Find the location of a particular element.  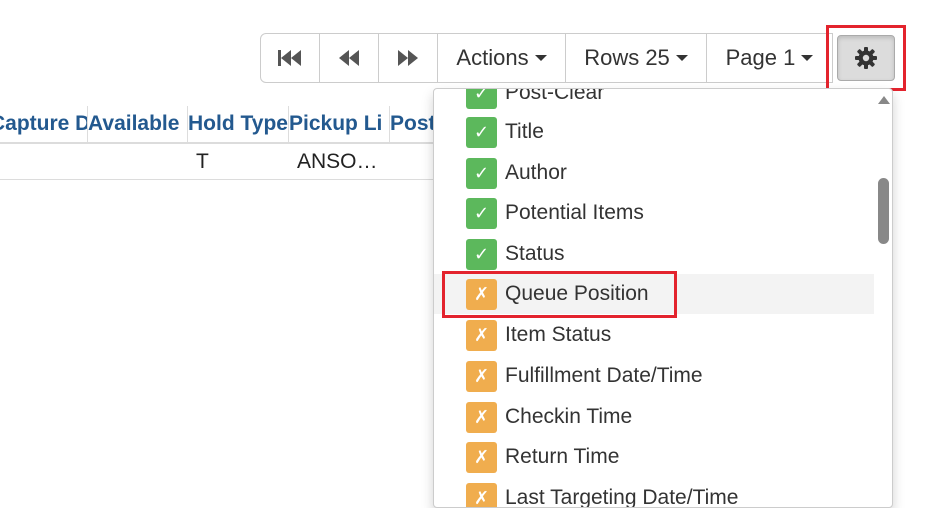

previous-page-button is located at coordinates (349, 58).